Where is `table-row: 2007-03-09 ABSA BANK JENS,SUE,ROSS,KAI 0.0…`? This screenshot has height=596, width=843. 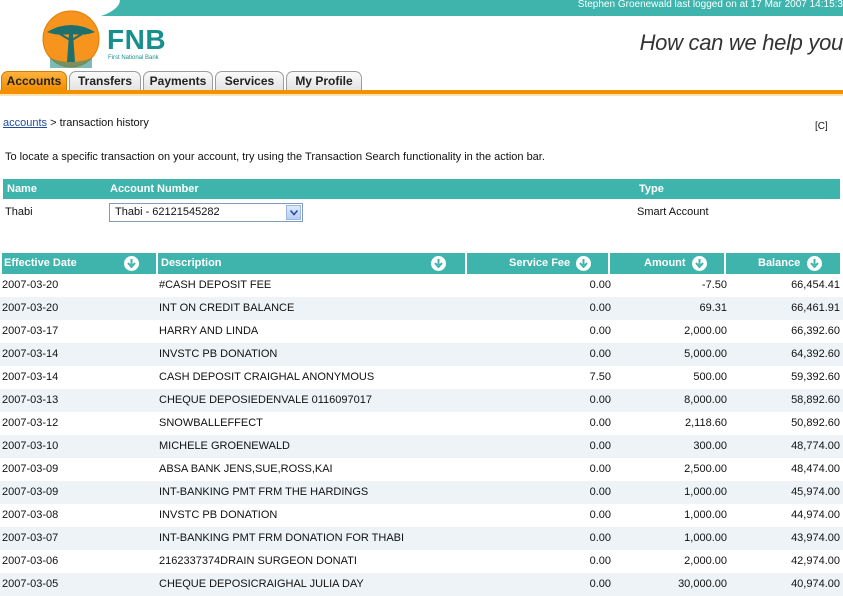 table-row: 2007-03-09 ABSA BANK JENS,SUE,ROSS,KAI 0.0… is located at coordinates (421, 469).